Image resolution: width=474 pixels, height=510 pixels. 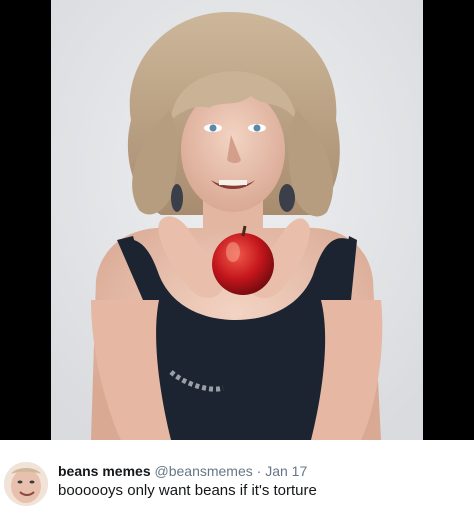 I want to click on apple-shape, so click(x=243, y=264).